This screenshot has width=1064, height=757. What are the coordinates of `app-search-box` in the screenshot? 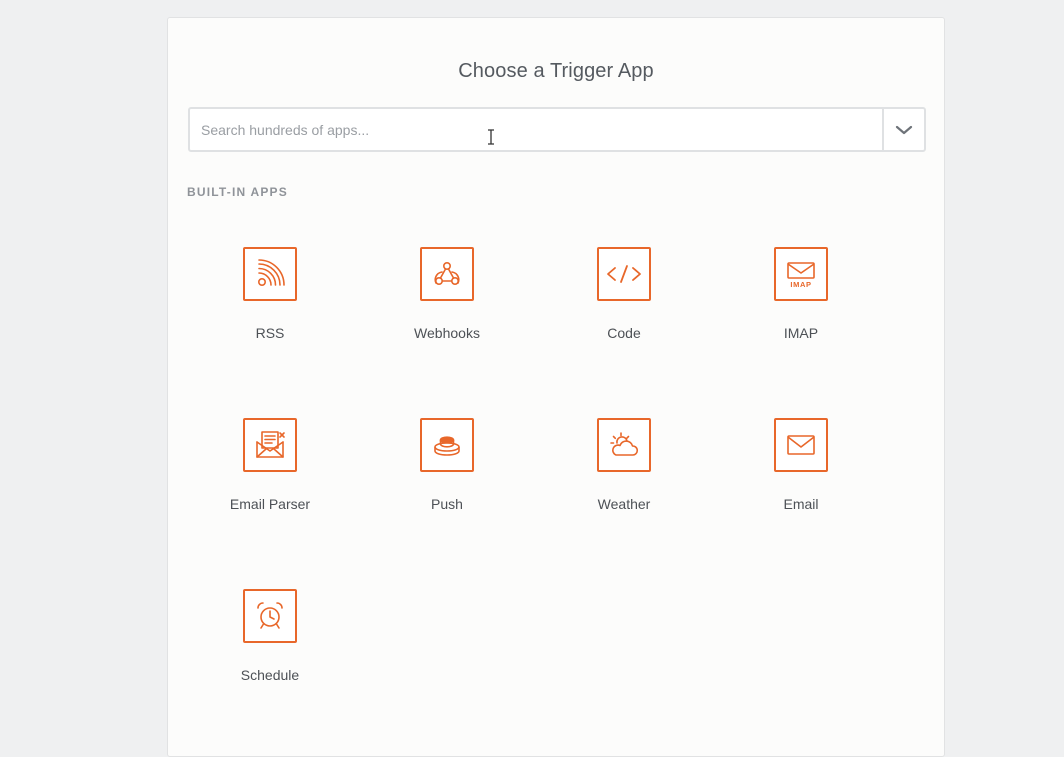 It's located at (557, 129).